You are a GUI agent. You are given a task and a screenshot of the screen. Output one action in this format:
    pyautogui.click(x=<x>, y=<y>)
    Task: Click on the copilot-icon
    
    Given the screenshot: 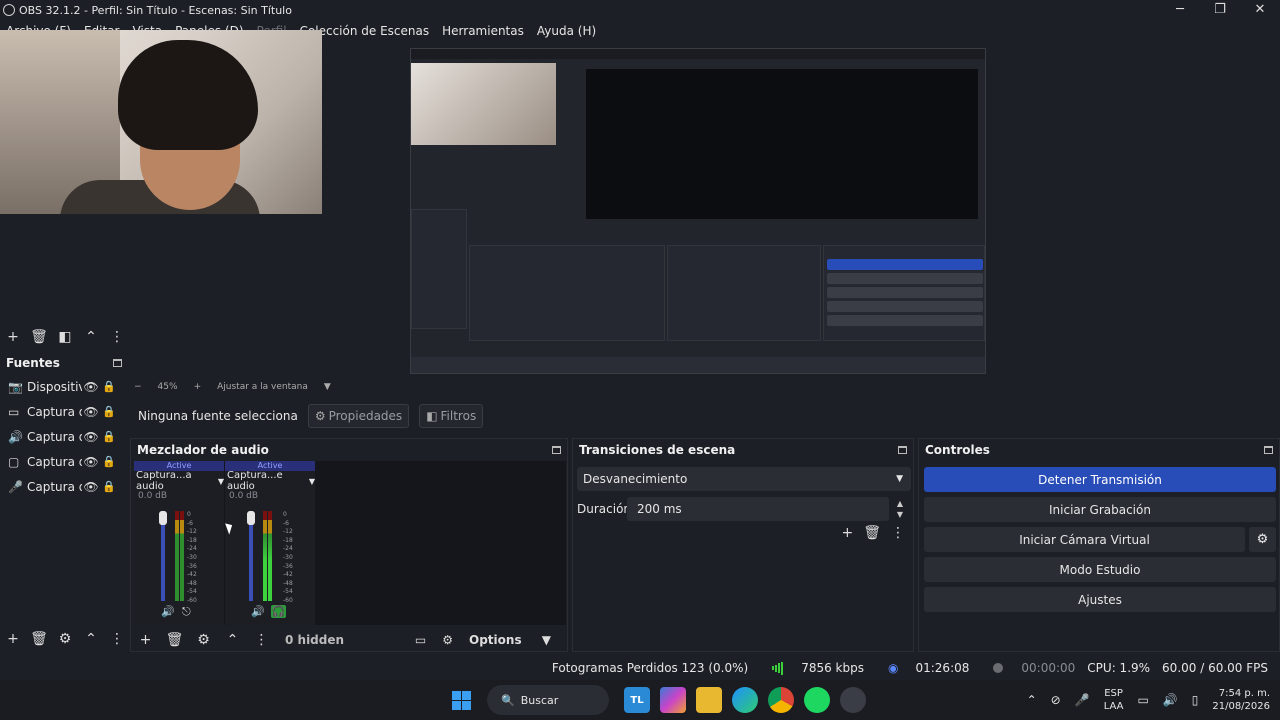 What is the action you would take?
    pyautogui.click(x=673, y=700)
    